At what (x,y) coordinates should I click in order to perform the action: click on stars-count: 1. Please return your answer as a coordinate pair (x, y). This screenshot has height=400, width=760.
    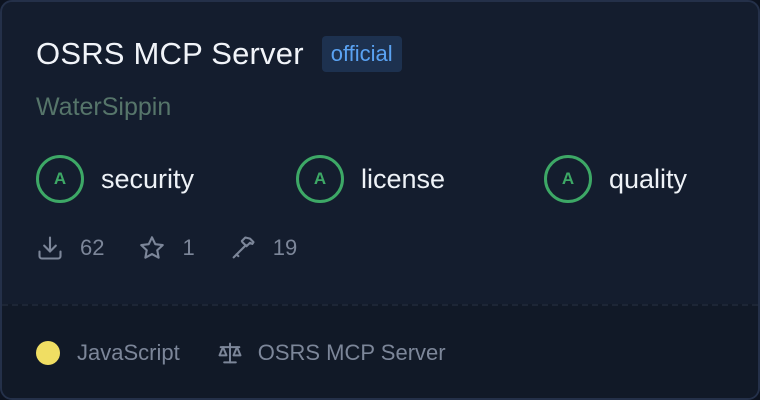
    Looking at the image, I should click on (188, 247).